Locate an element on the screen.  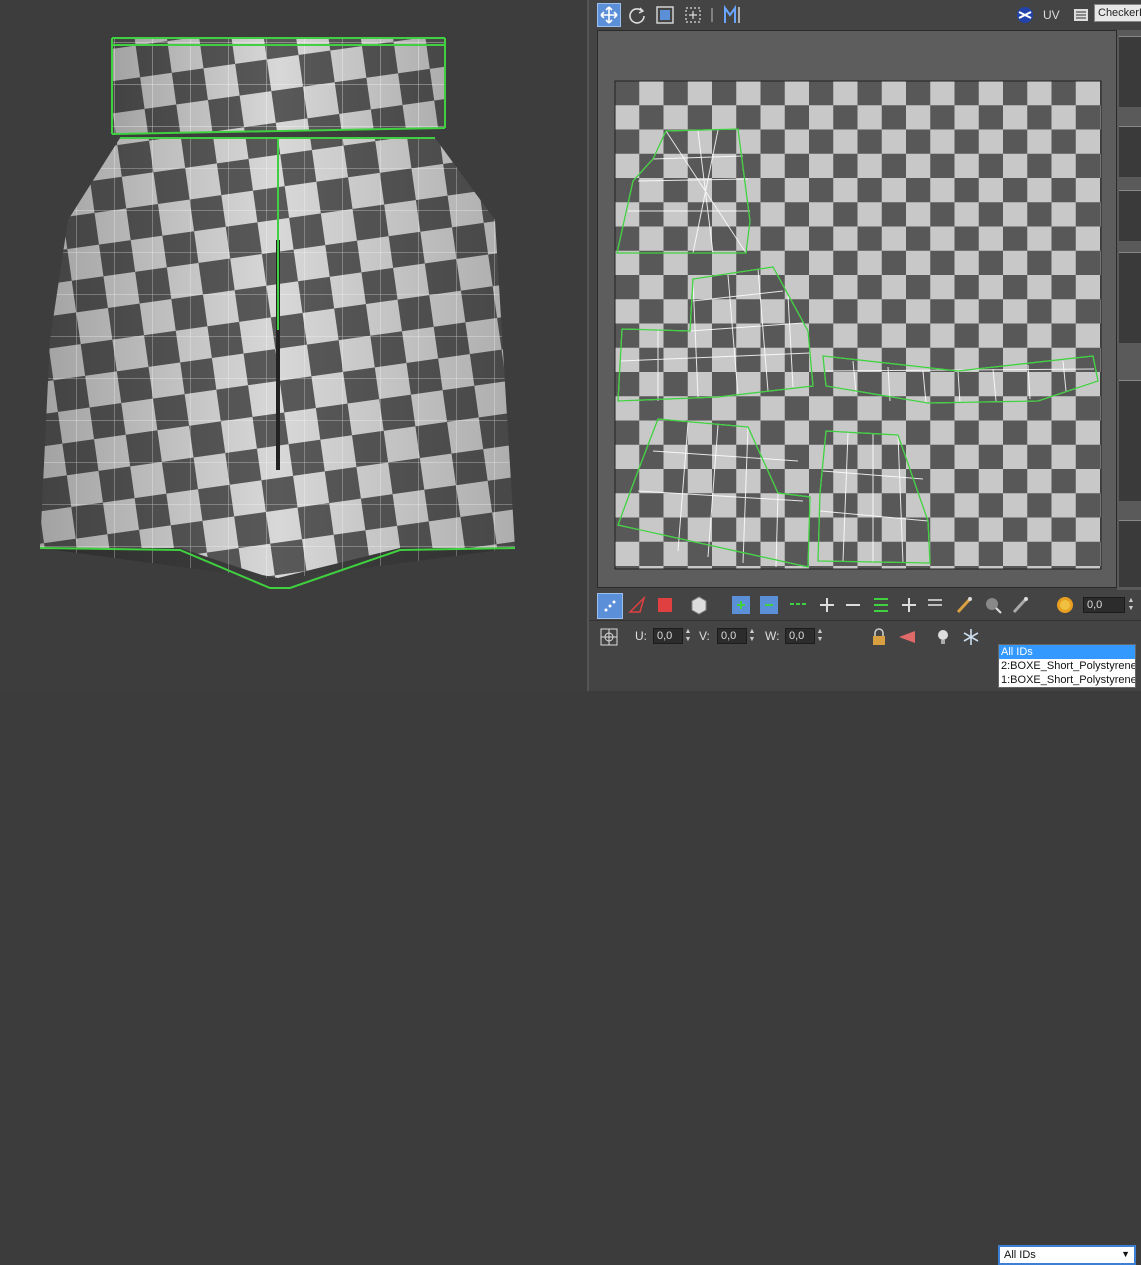
u-spinner: ▲ ▼ is located at coordinates (688, 636).